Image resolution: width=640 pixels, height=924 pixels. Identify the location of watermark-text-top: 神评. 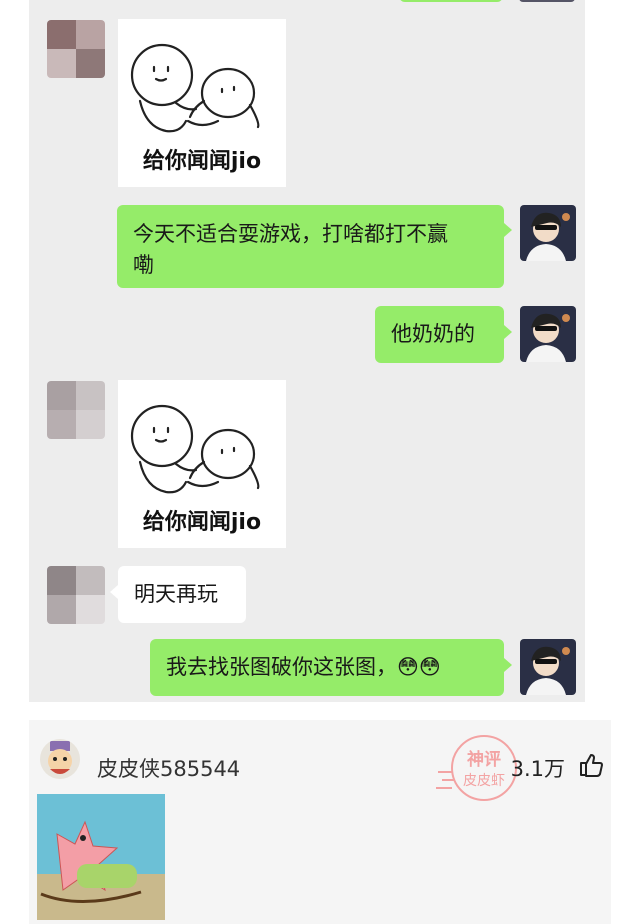
(484, 760).